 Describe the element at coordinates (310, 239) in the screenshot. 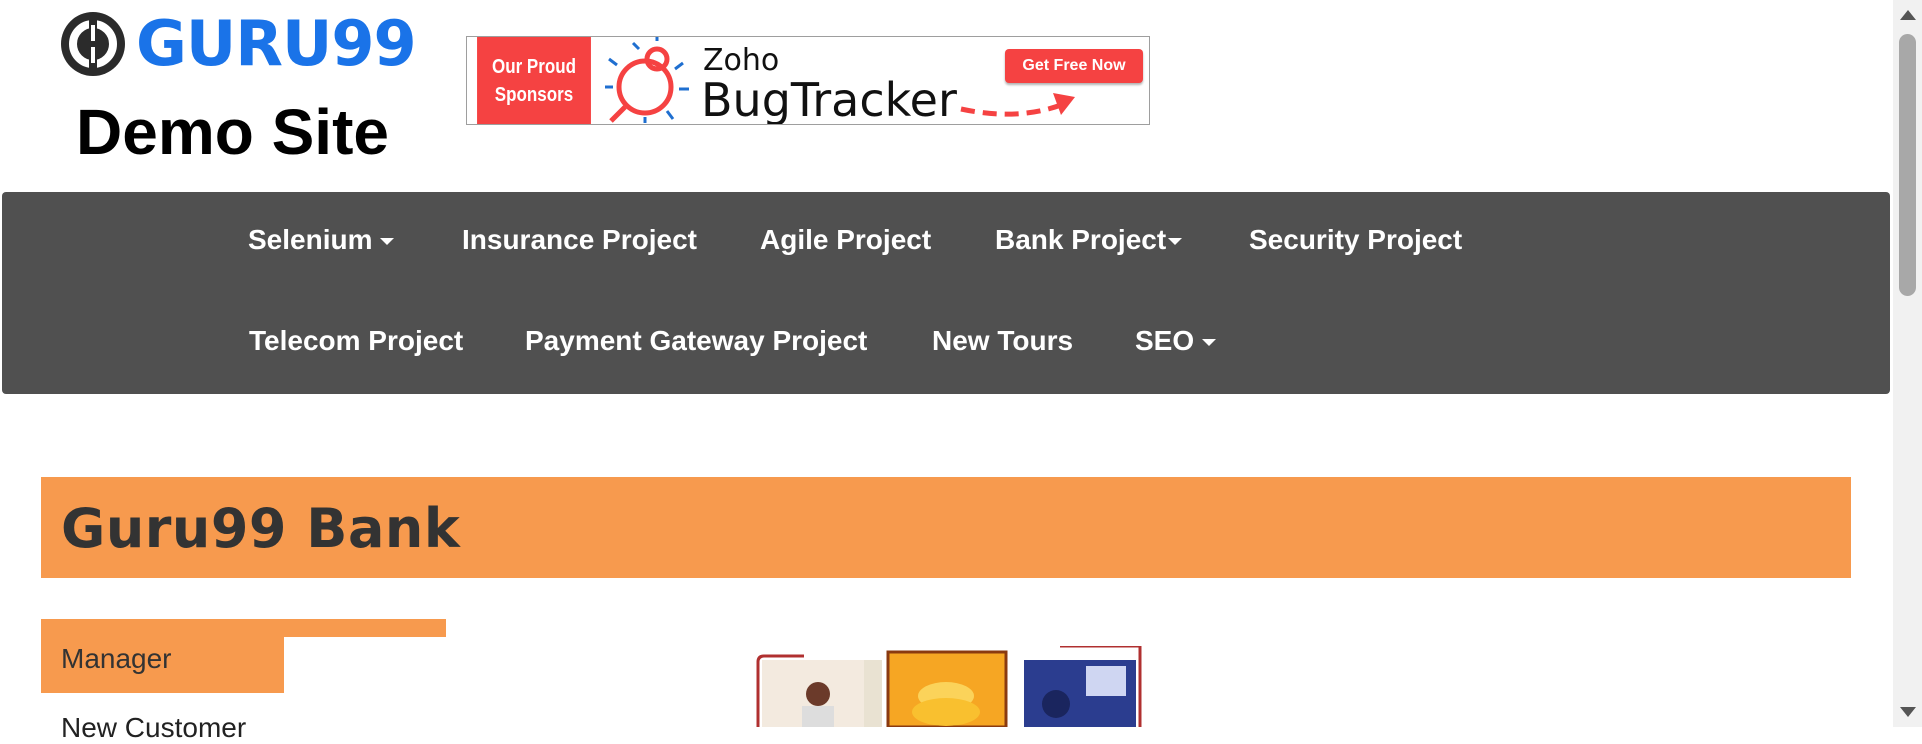

I see `nav-selenium-label: Selenium` at that location.